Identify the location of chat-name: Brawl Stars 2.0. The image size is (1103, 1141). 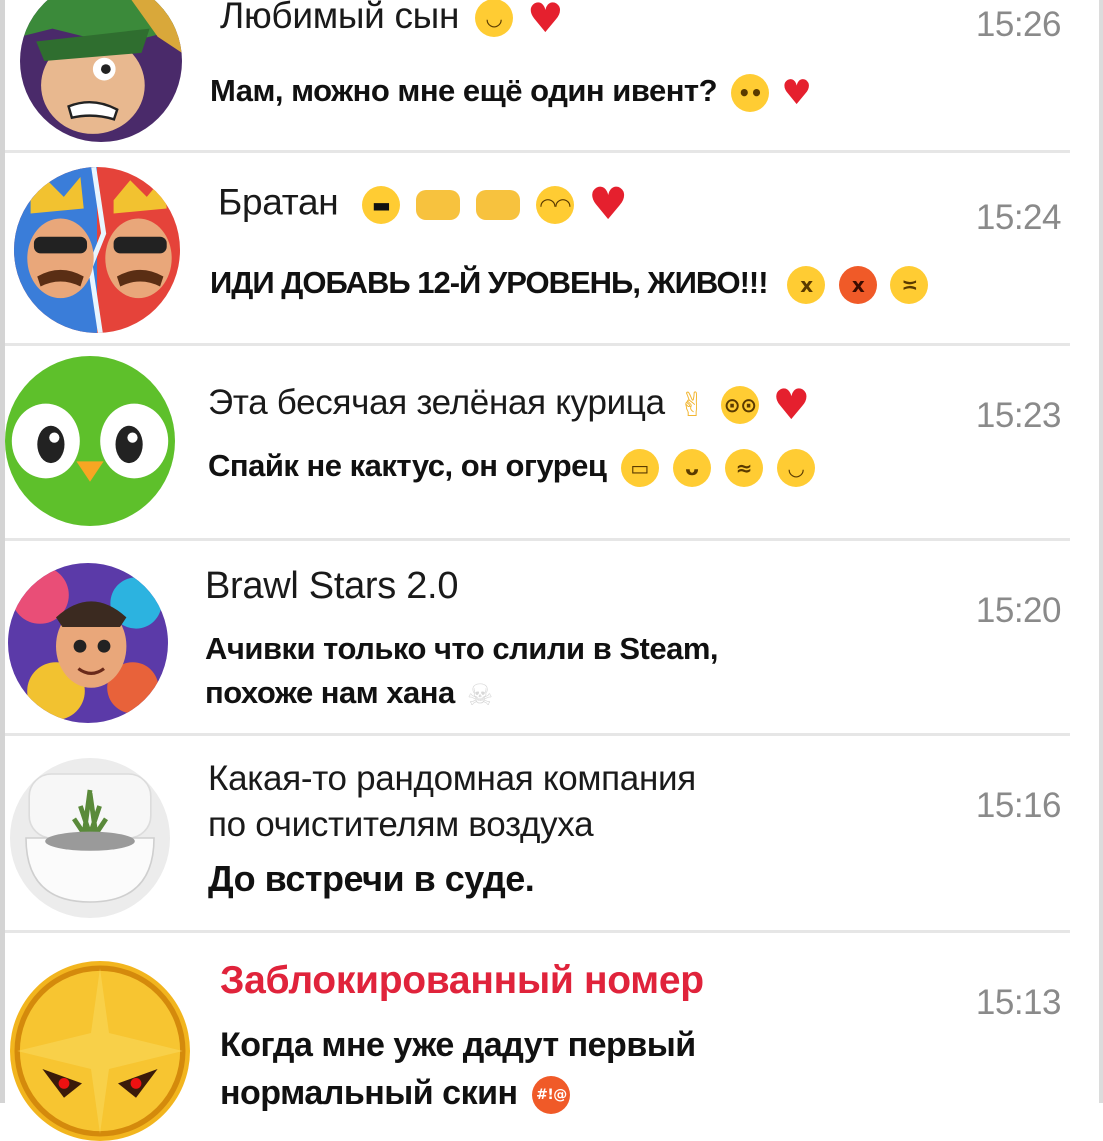
(331, 586).